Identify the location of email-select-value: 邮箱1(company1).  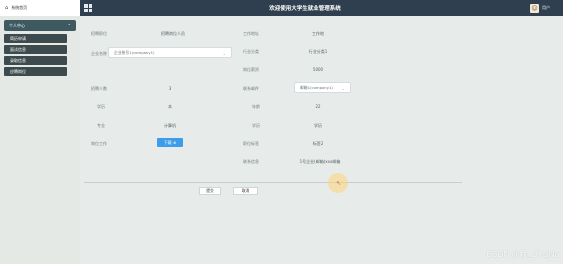
(316, 87).